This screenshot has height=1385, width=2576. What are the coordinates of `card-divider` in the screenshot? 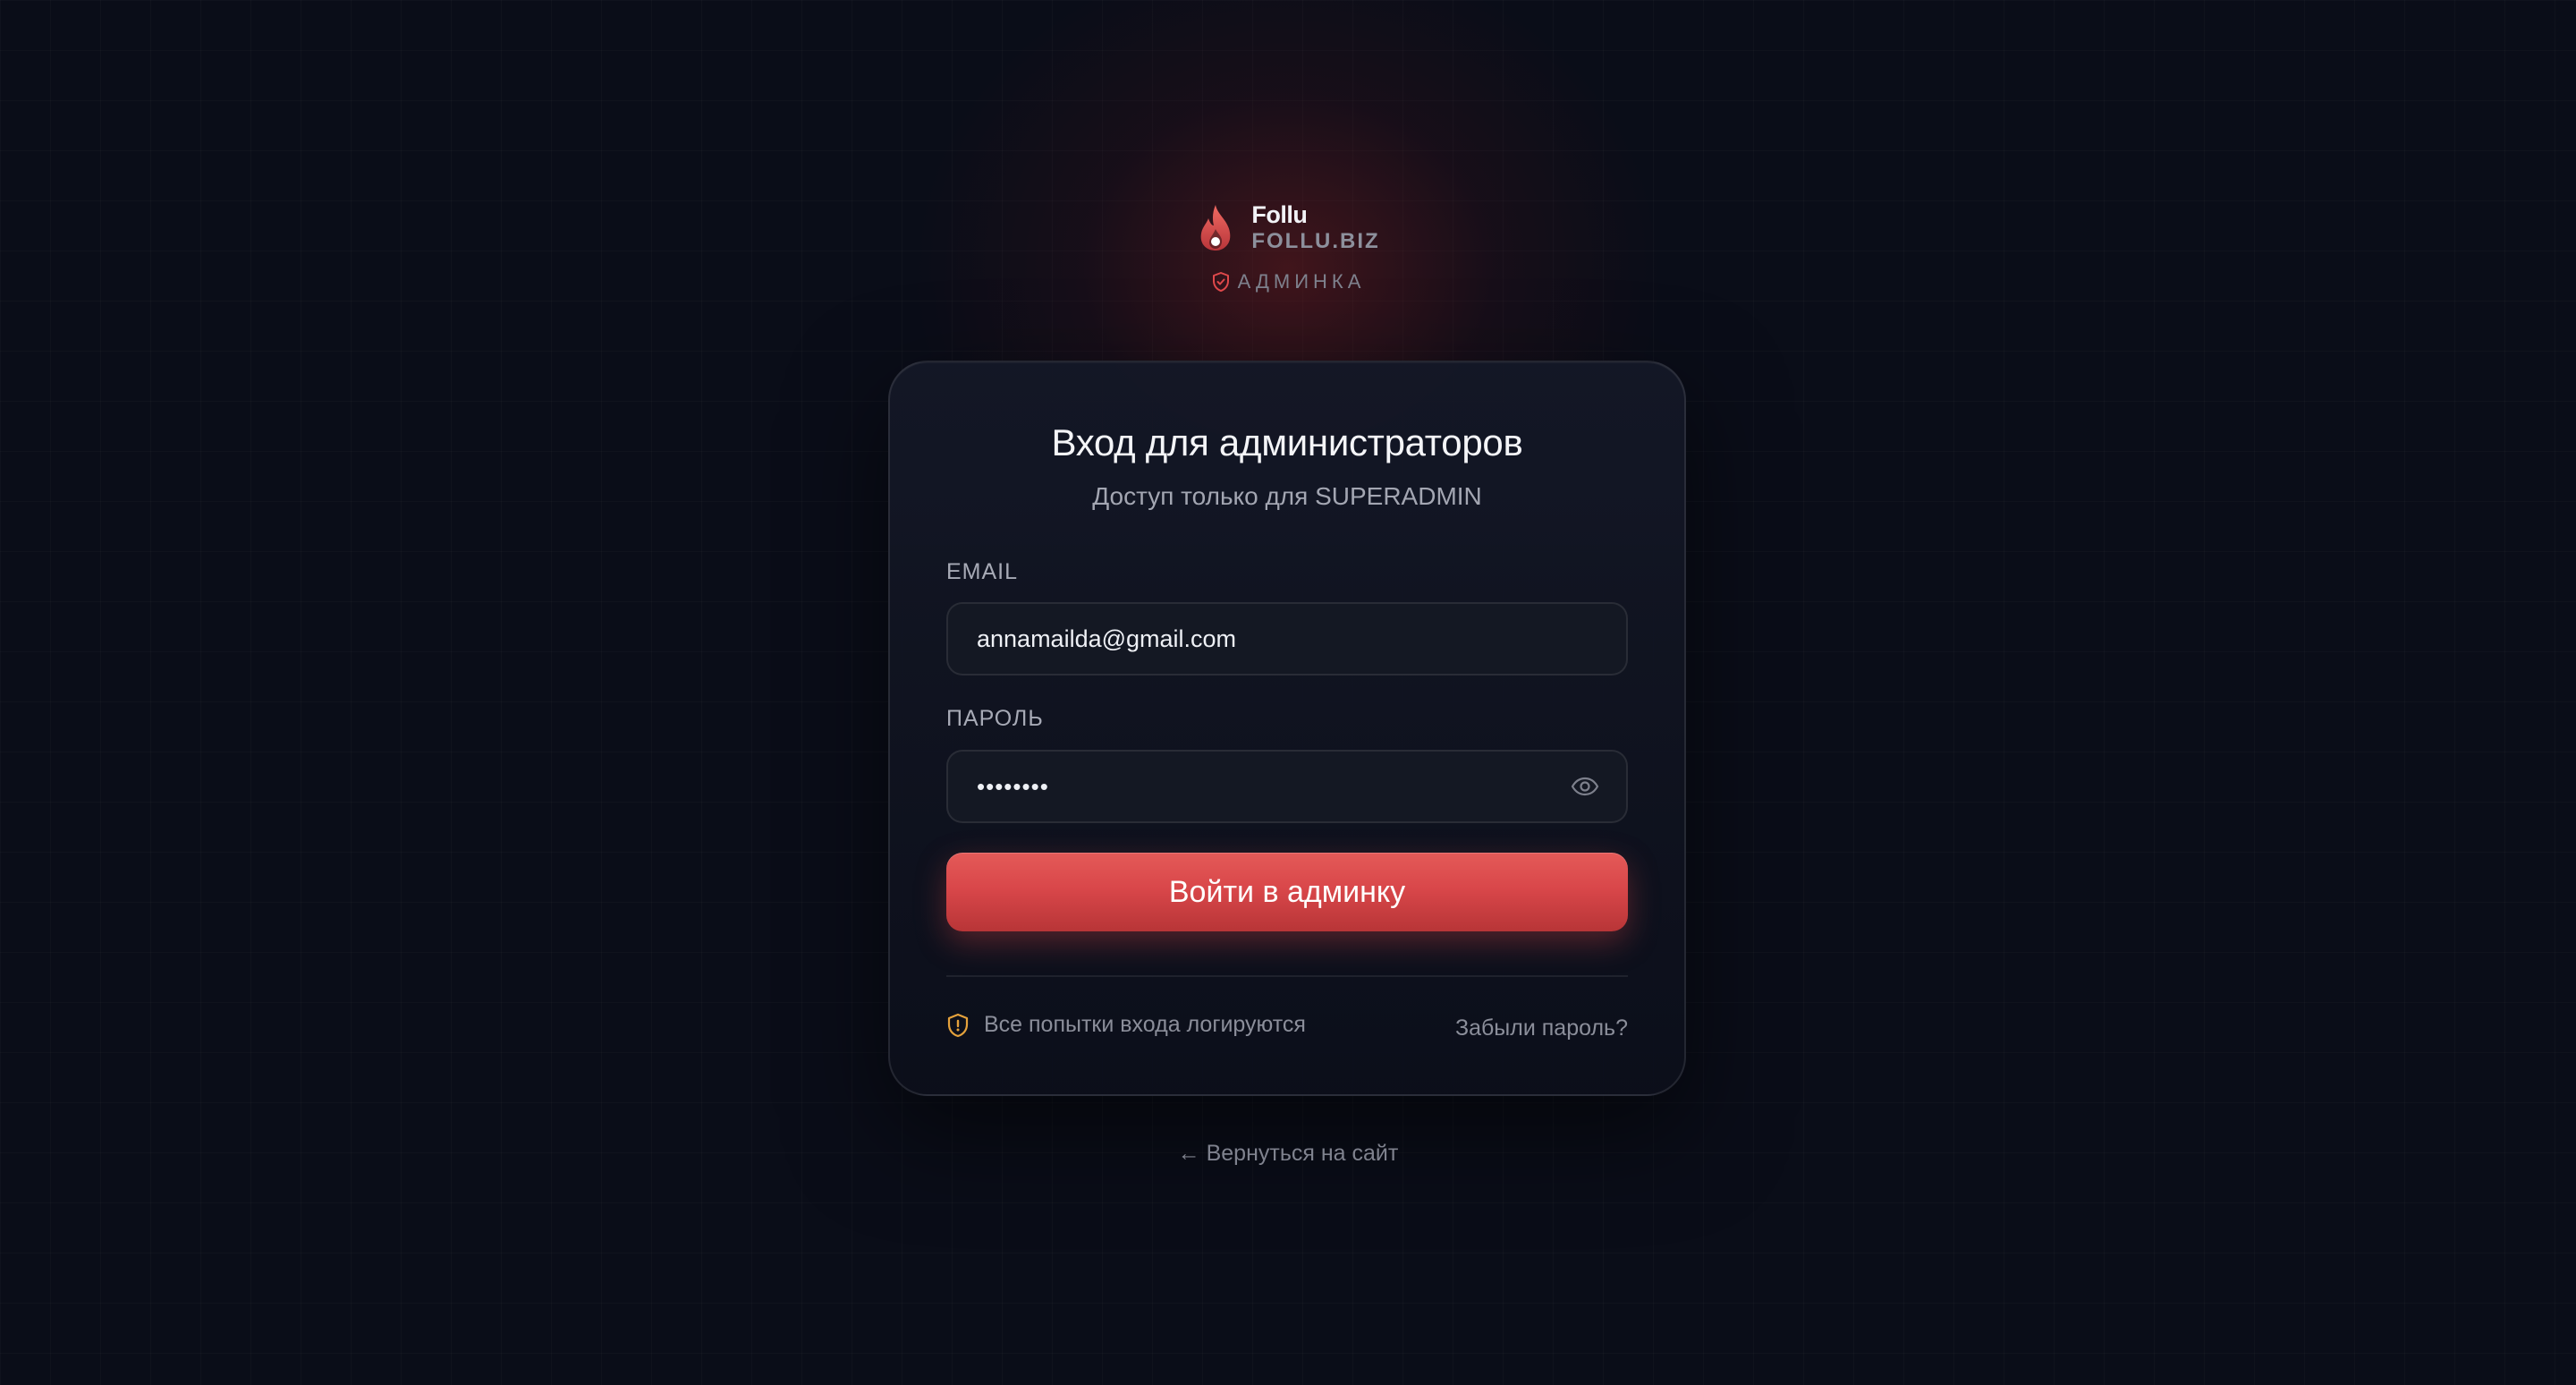 It's located at (1287, 976).